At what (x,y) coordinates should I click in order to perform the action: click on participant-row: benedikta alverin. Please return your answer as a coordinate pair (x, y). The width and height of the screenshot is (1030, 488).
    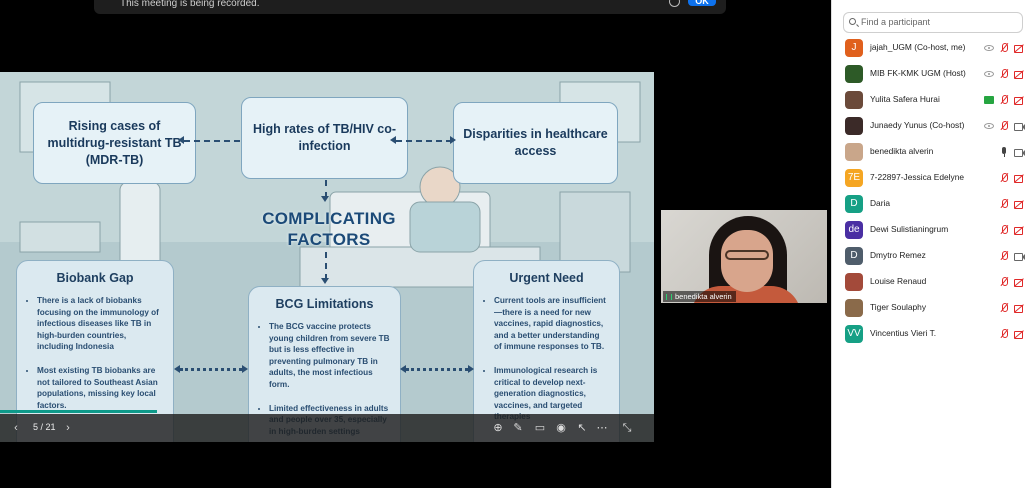
    Looking at the image, I should click on (931, 152).